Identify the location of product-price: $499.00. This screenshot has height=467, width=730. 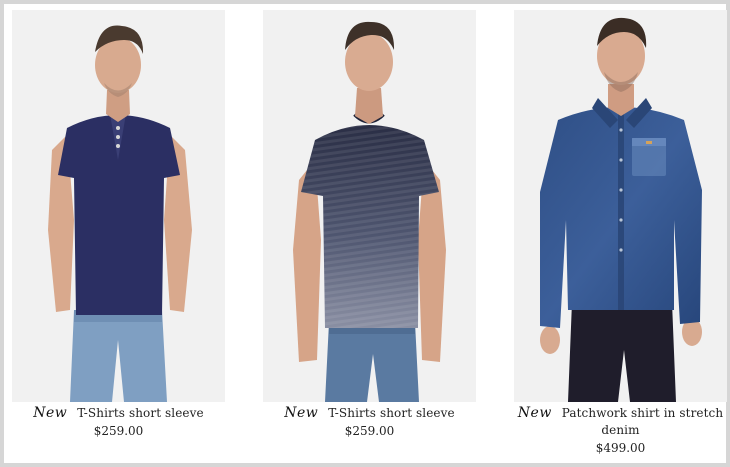
(620, 448).